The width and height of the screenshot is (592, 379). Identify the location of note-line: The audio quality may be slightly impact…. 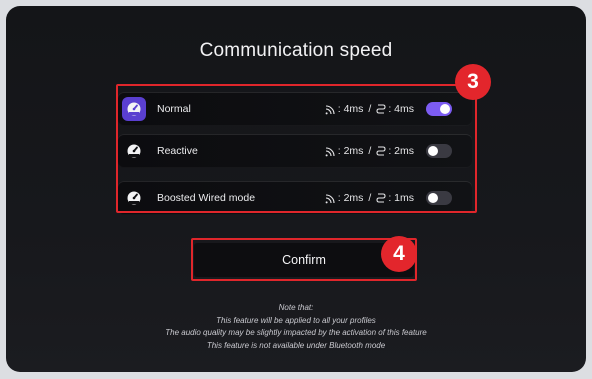
(296, 332).